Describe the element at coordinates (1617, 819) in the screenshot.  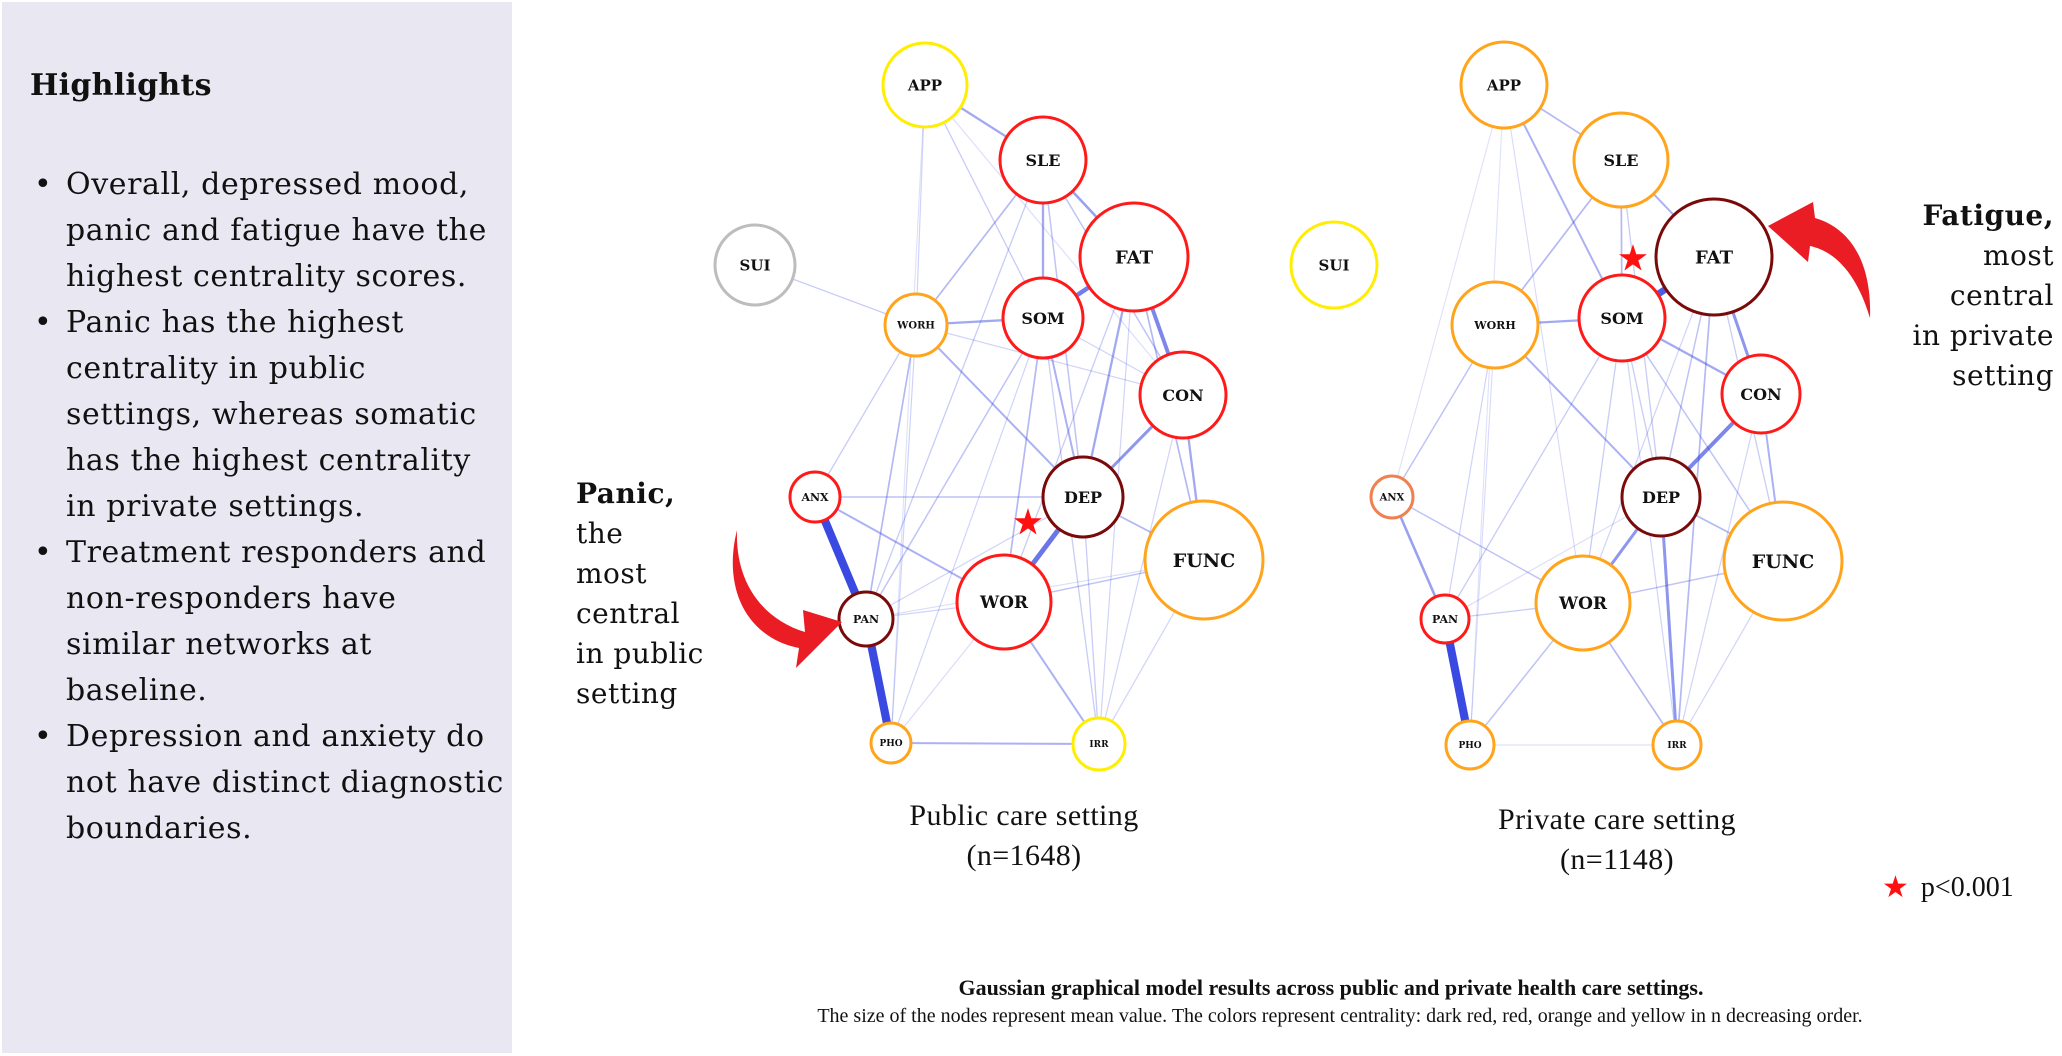
I see `private-setting-title: Private care setting` at that location.